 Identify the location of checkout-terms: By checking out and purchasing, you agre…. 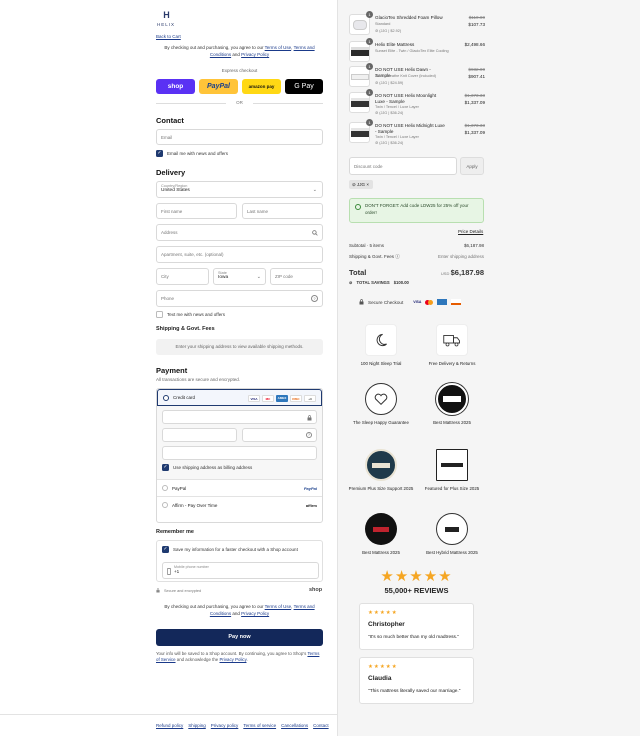
(239, 51).